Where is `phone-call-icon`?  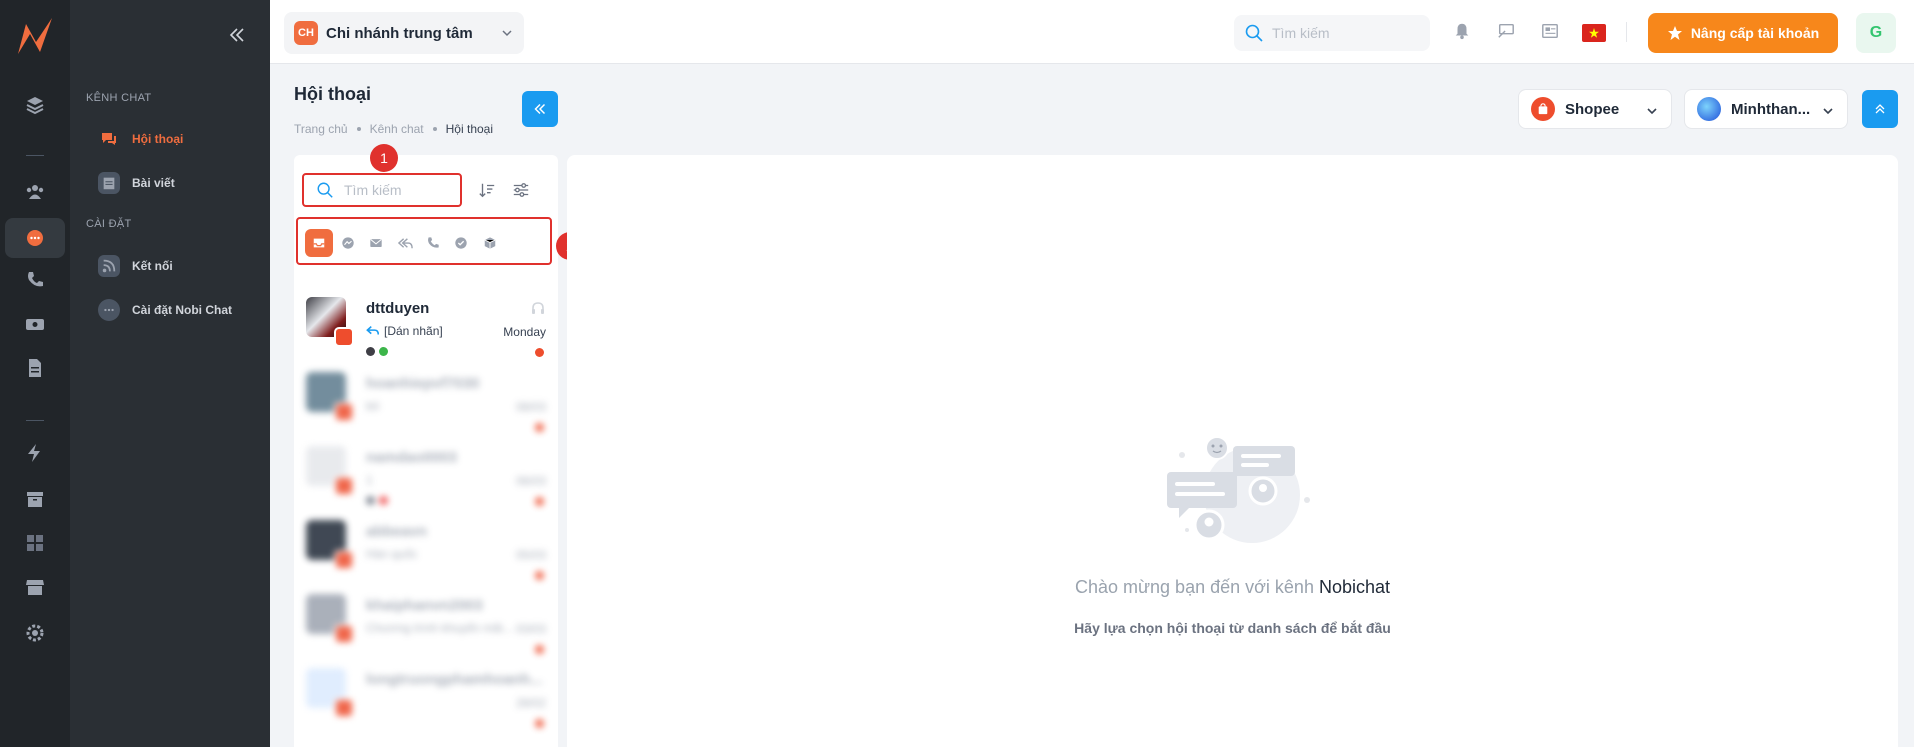 phone-call-icon is located at coordinates (35, 280).